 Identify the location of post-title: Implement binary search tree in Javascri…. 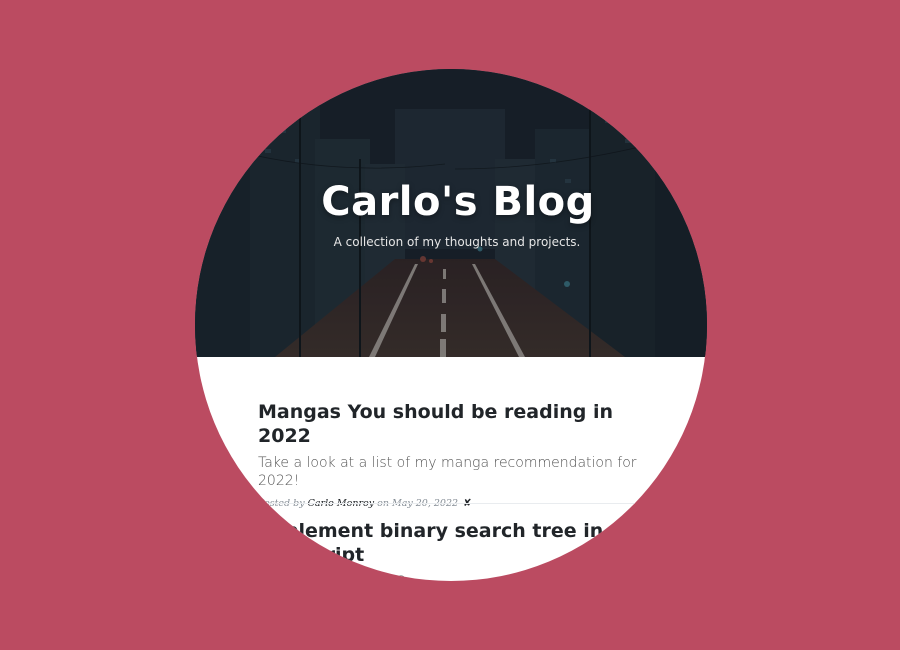
(458, 543).